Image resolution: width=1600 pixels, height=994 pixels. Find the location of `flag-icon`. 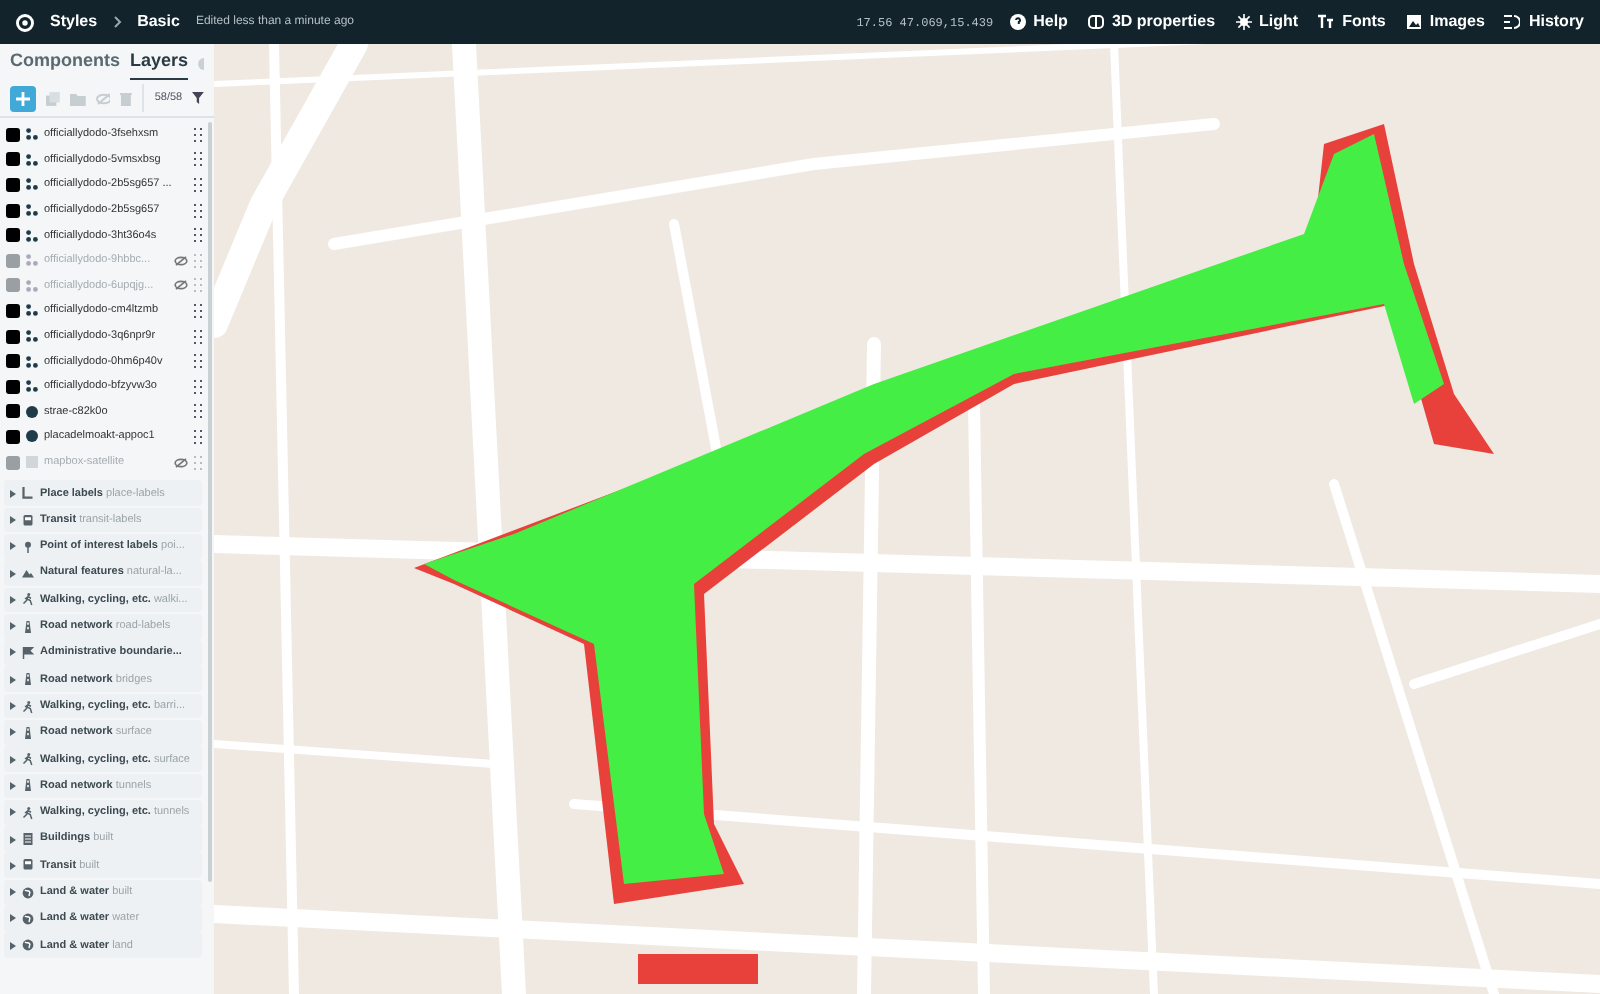

flag-icon is located at coordinates (28, 652).